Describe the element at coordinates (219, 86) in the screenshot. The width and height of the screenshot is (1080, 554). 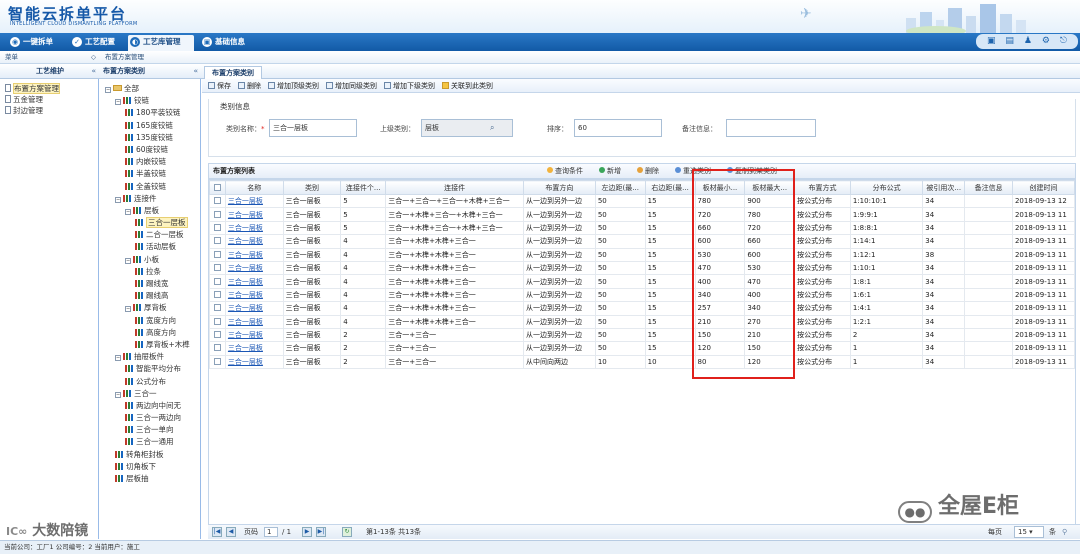
I see `save-button: 保存` at that location.